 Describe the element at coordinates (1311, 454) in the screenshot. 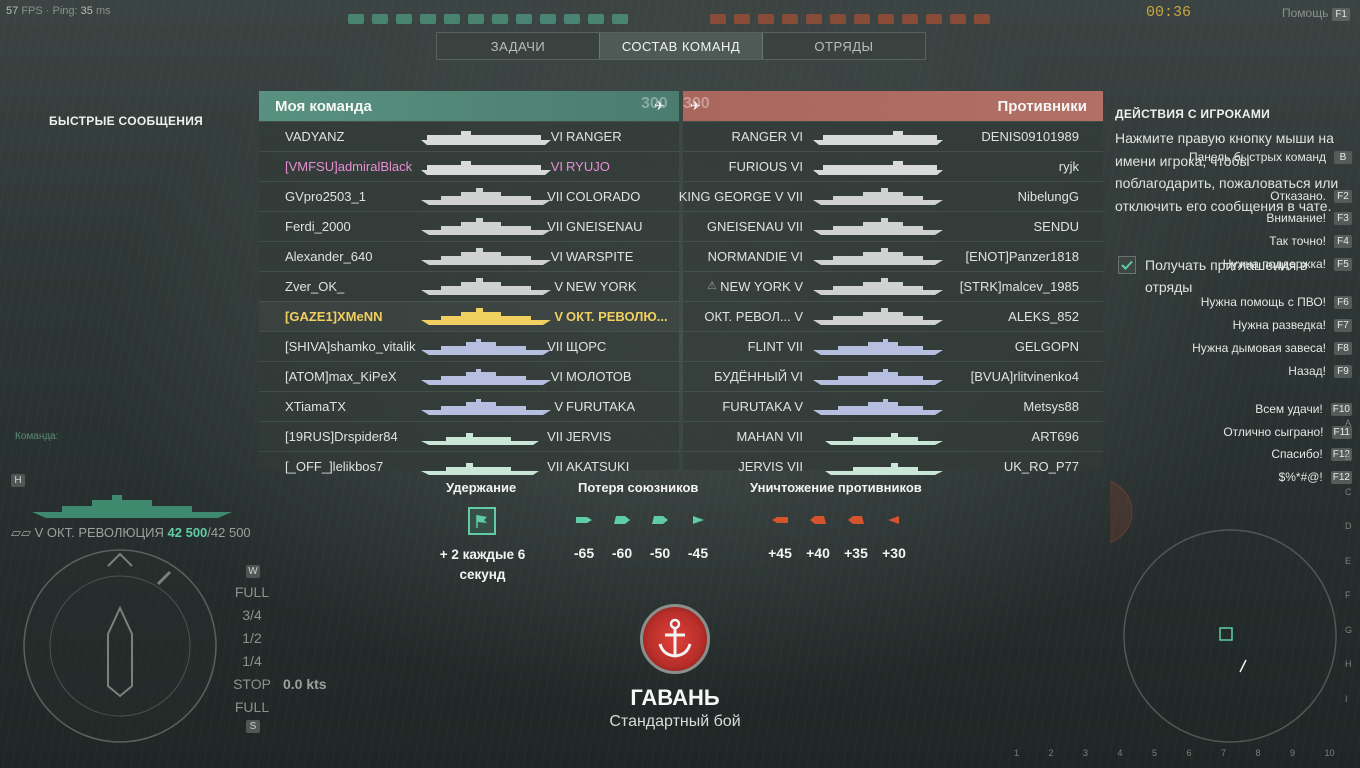

I see `quick-message-item: Спасибо! F12` at that location.